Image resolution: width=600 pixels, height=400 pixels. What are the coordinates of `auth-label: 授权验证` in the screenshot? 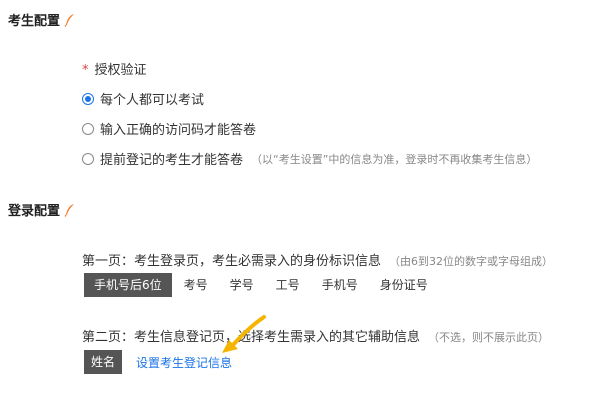 It's located at (120, 70).